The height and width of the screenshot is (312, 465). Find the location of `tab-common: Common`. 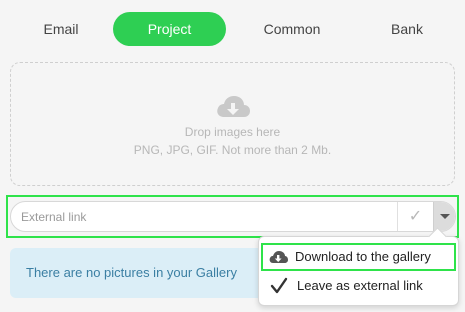

tab-common: Common is located at coordinates (292, 29).